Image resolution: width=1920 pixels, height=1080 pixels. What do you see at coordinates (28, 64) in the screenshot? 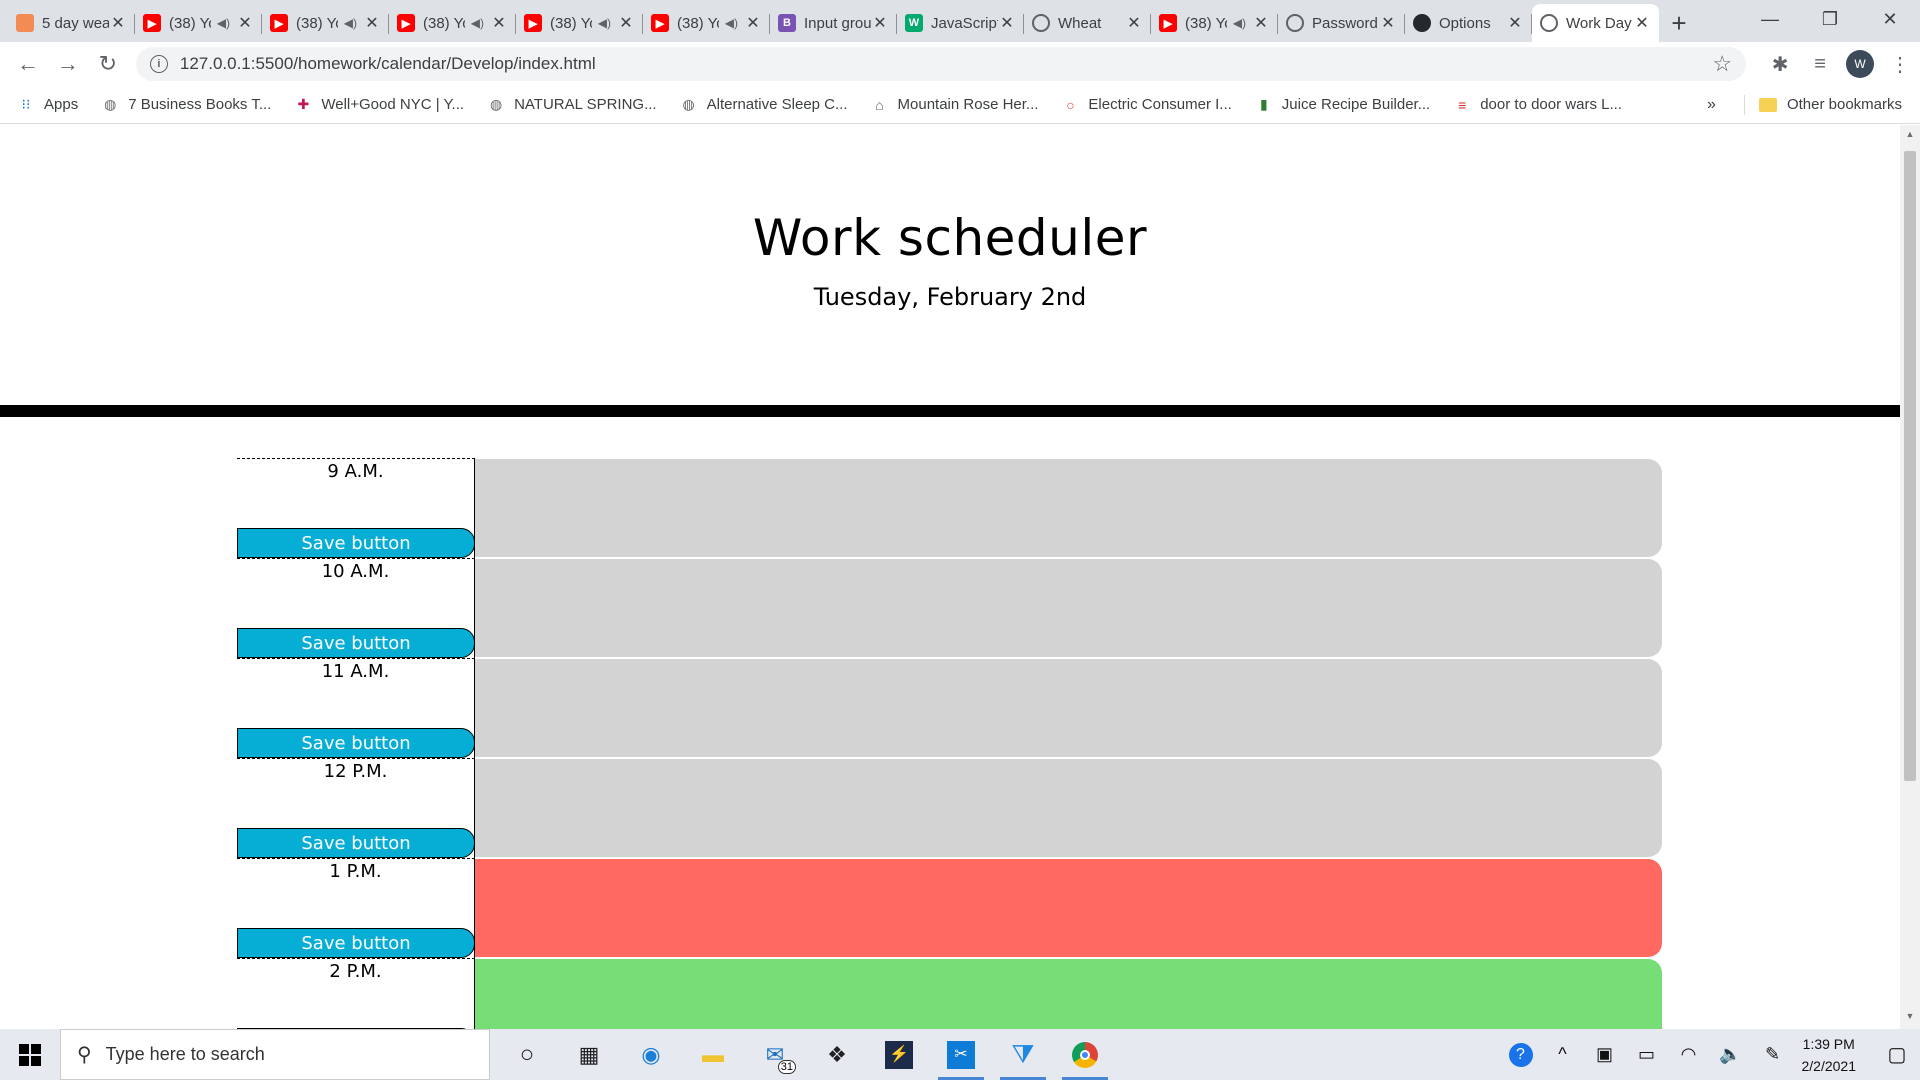
I see `back-icon: ←` at bounding box center [28, 64].